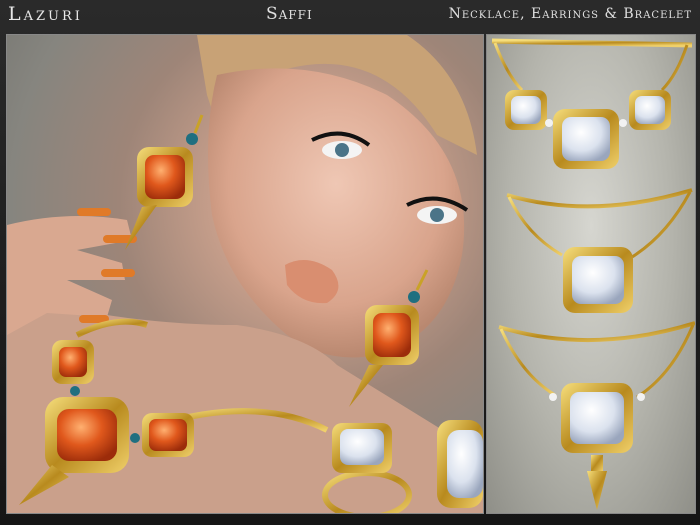  Describe the element at coordinates (596, 415) in the screenshot. I see `variant-spike-necklace` at that location.